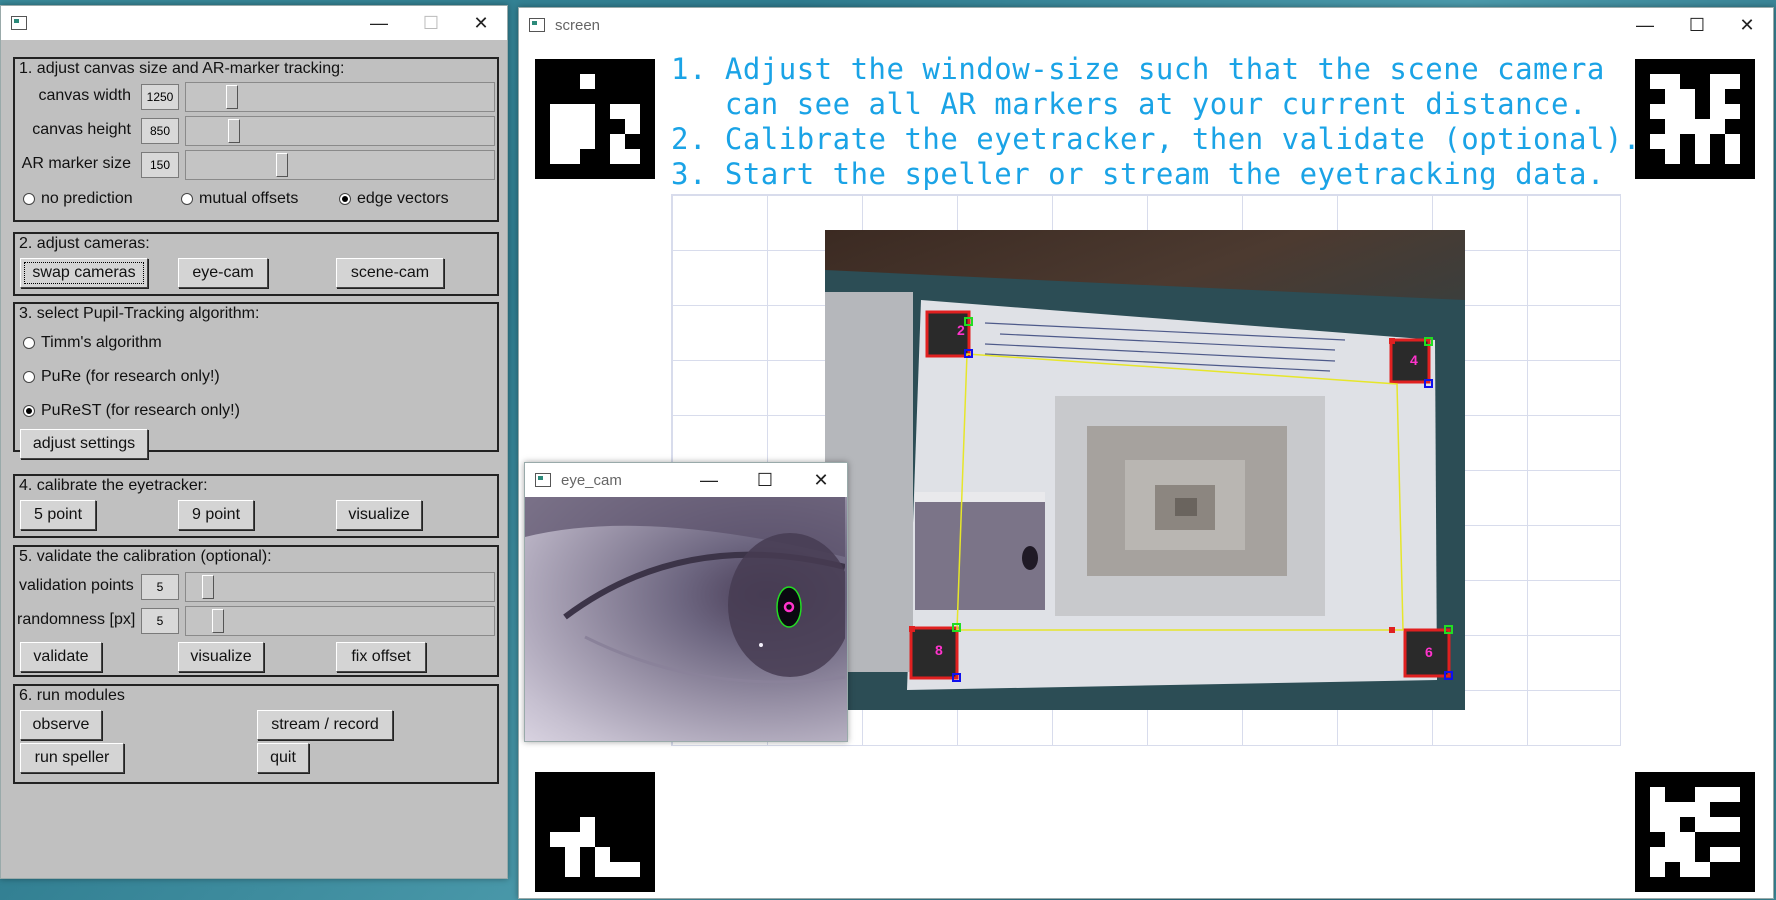 Image resolution: width=1776 pixels, height=900 pixels. I want to click on ar-marker-top-right, so click(1695, 119).